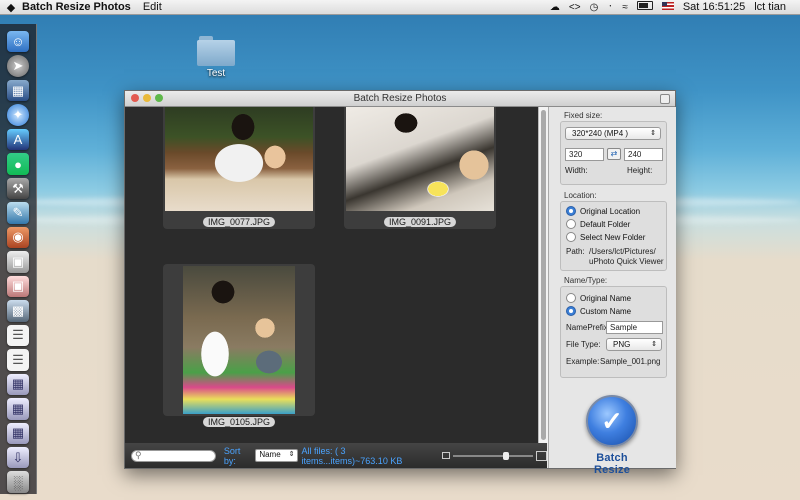  What do you see at coordinates (76, 7) in the screenshot?
I see `app-menu: Batch Resize Photos` at bounding box center [76, 7].